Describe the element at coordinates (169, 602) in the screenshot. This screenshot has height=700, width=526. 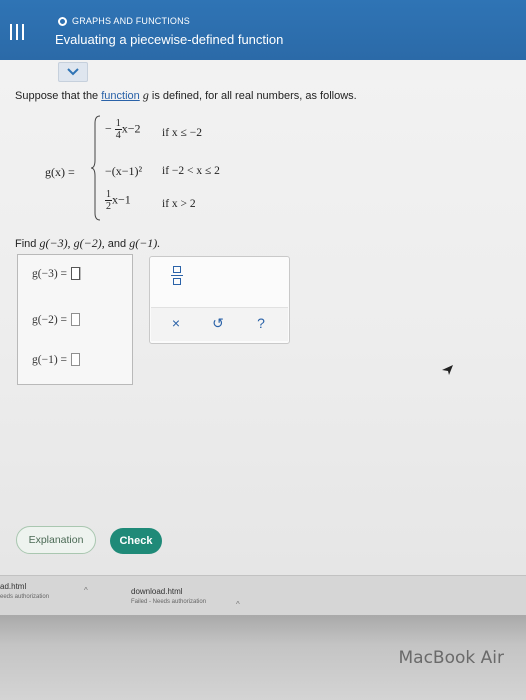
I see `download-2-status: Failed - Needs authorization` at that location.